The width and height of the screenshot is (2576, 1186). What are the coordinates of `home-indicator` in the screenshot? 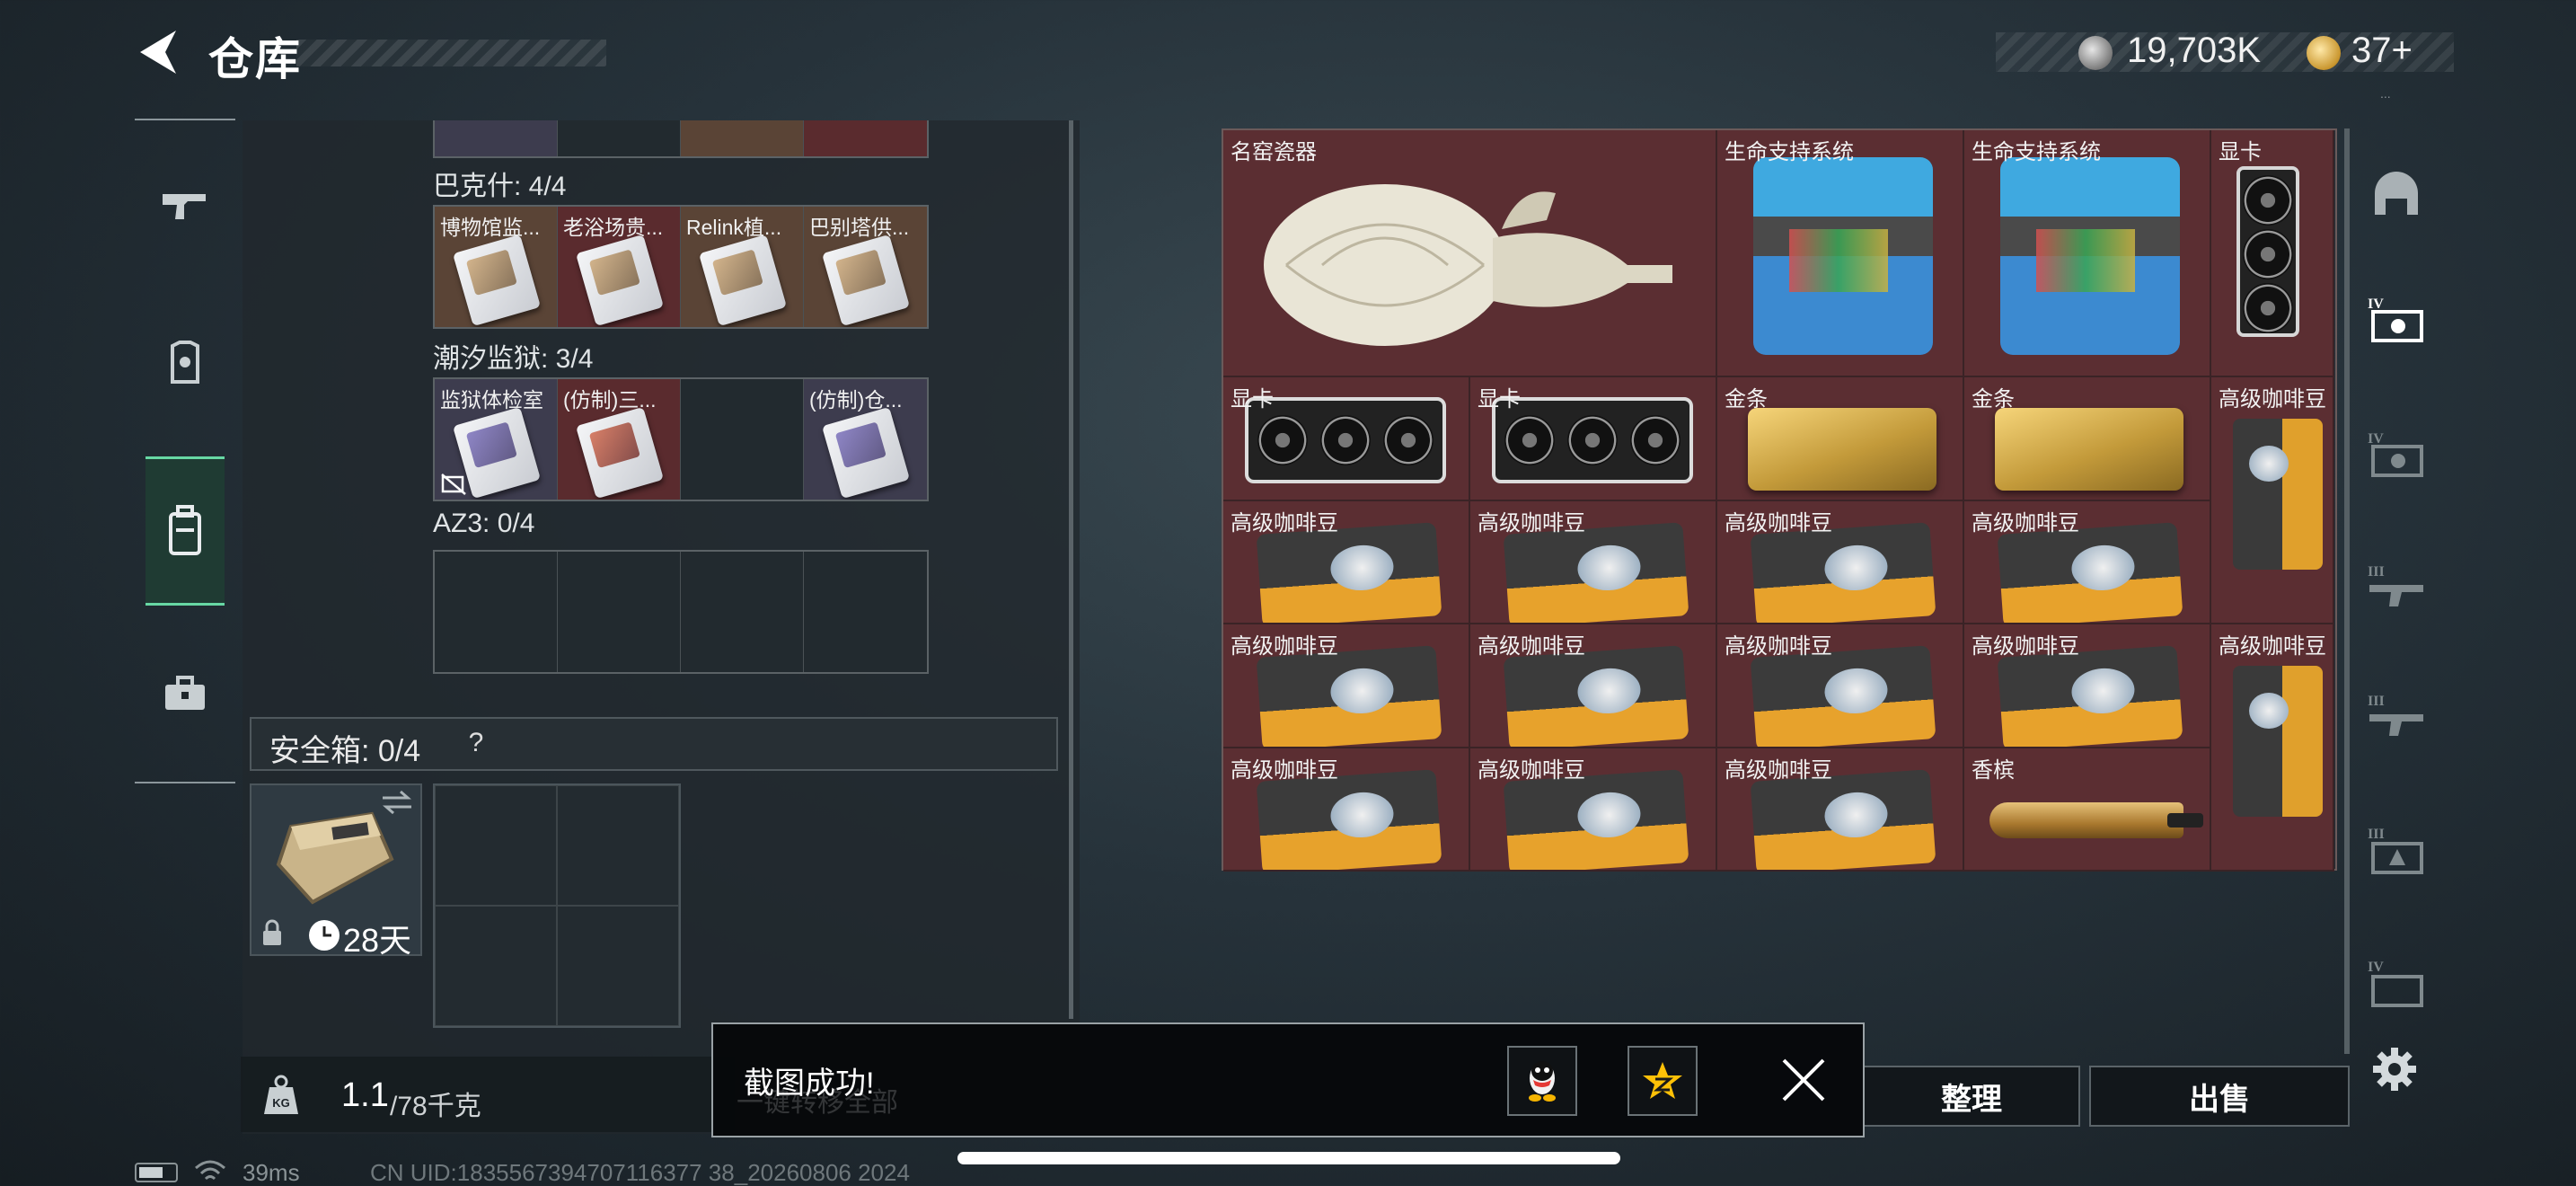 It's located at (1288, 1158).